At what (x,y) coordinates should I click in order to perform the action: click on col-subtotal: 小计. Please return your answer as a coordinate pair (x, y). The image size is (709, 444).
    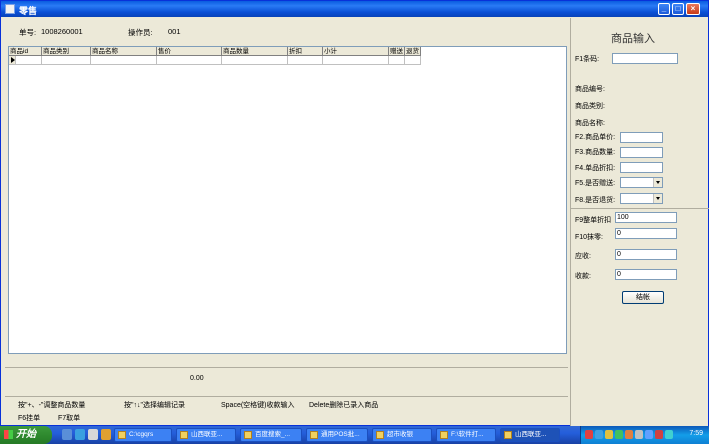
    Looking at the image, I should click on (356, 51).